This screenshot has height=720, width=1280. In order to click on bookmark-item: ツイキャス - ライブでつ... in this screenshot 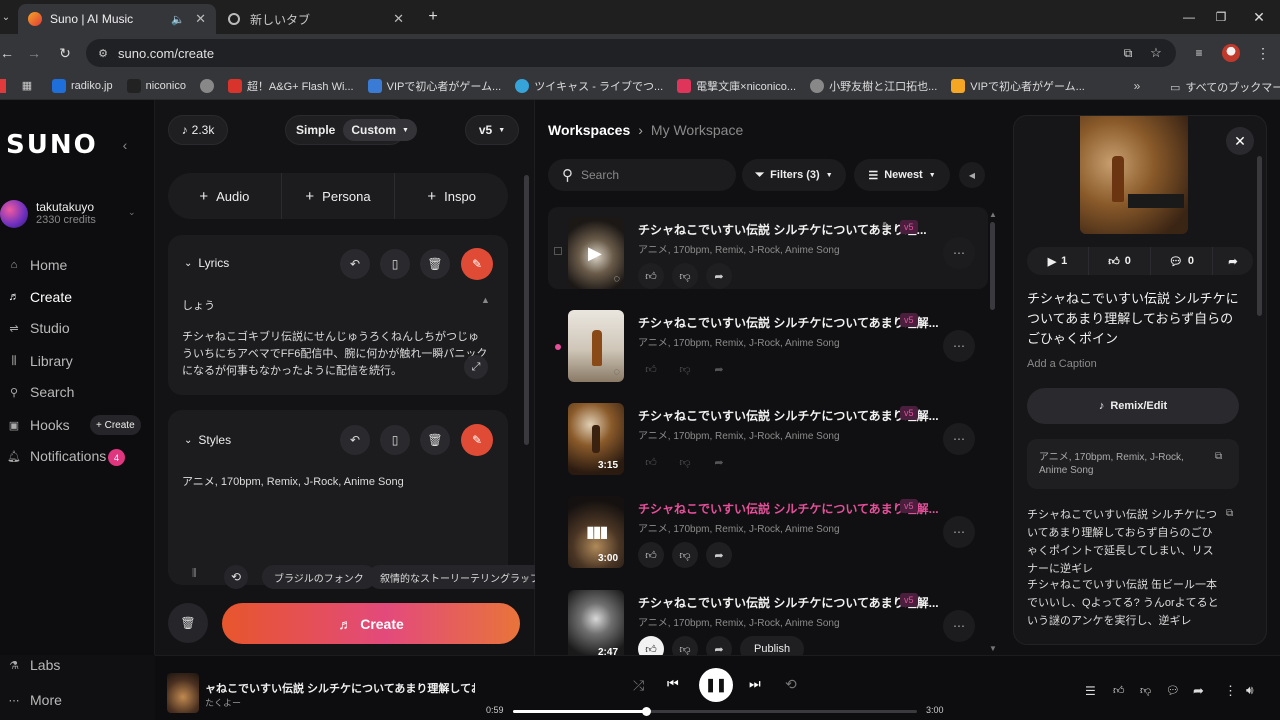, I will do `click(589, 86)`.